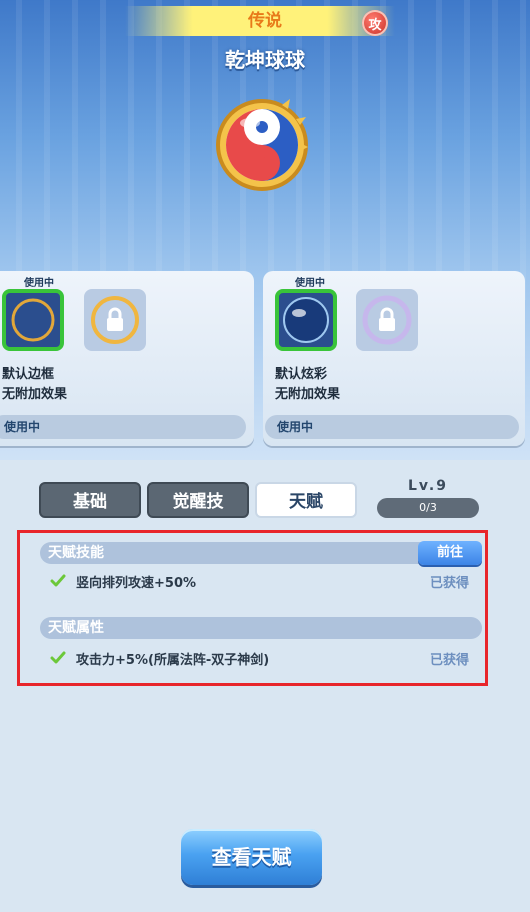  What do you see at coordinates (35, 394) in the screenshot?
I see `frame-effect: 无附加效果` at bounding box center [35, 394].